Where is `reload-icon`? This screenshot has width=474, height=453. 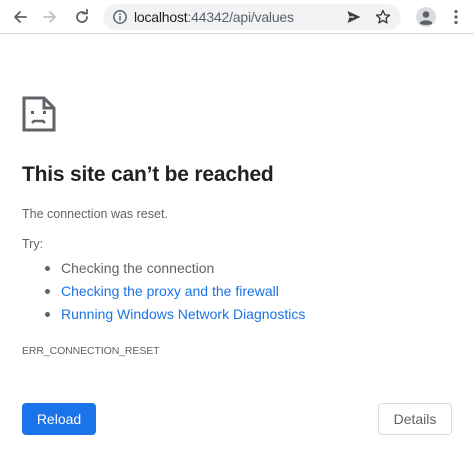 reload-icon is located at coordinates (82, 16).